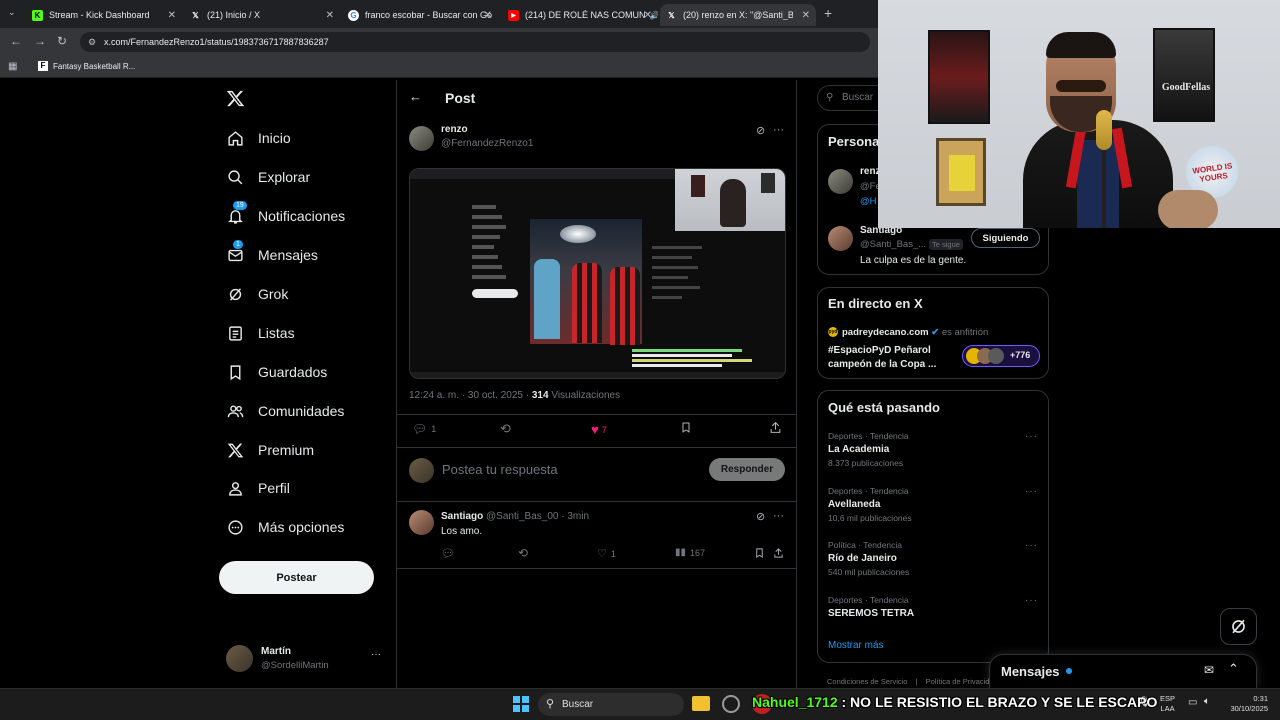  I want to click on browser-tab-active: 𝕏 (20) renzo en X: "@Santi_Bas_0 ✕, so click(738, 15).